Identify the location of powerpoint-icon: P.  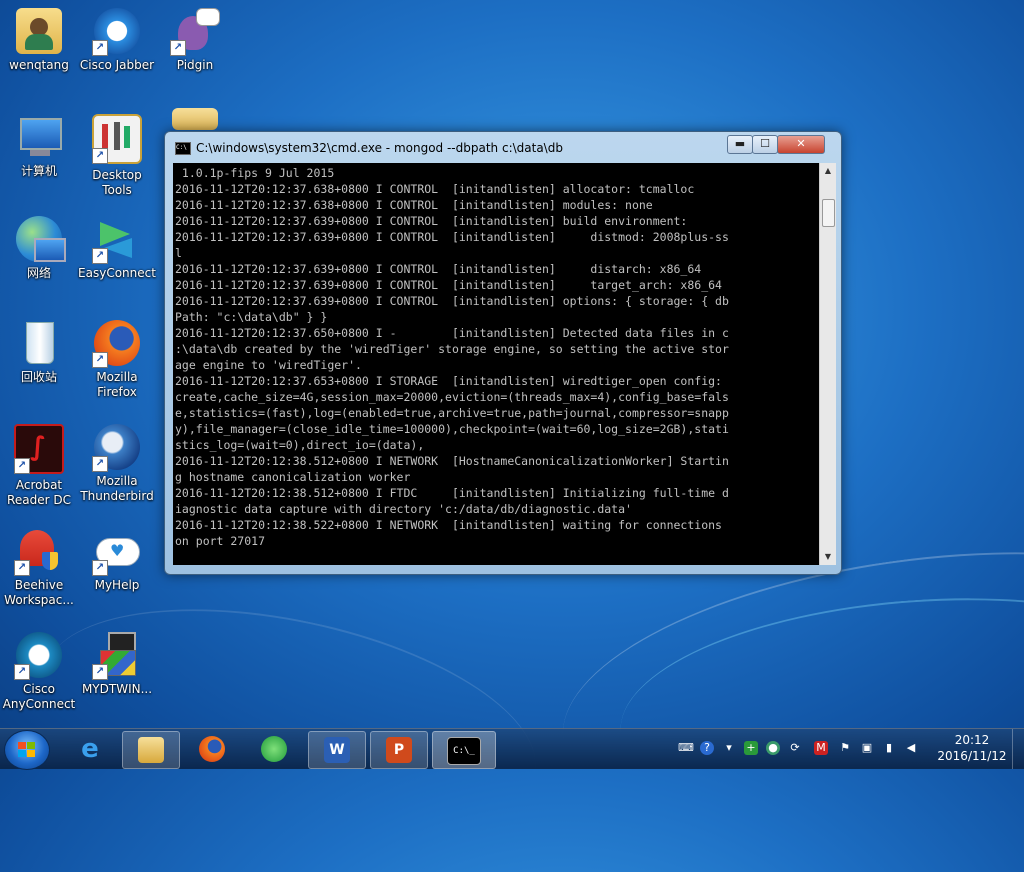
(399, 750).